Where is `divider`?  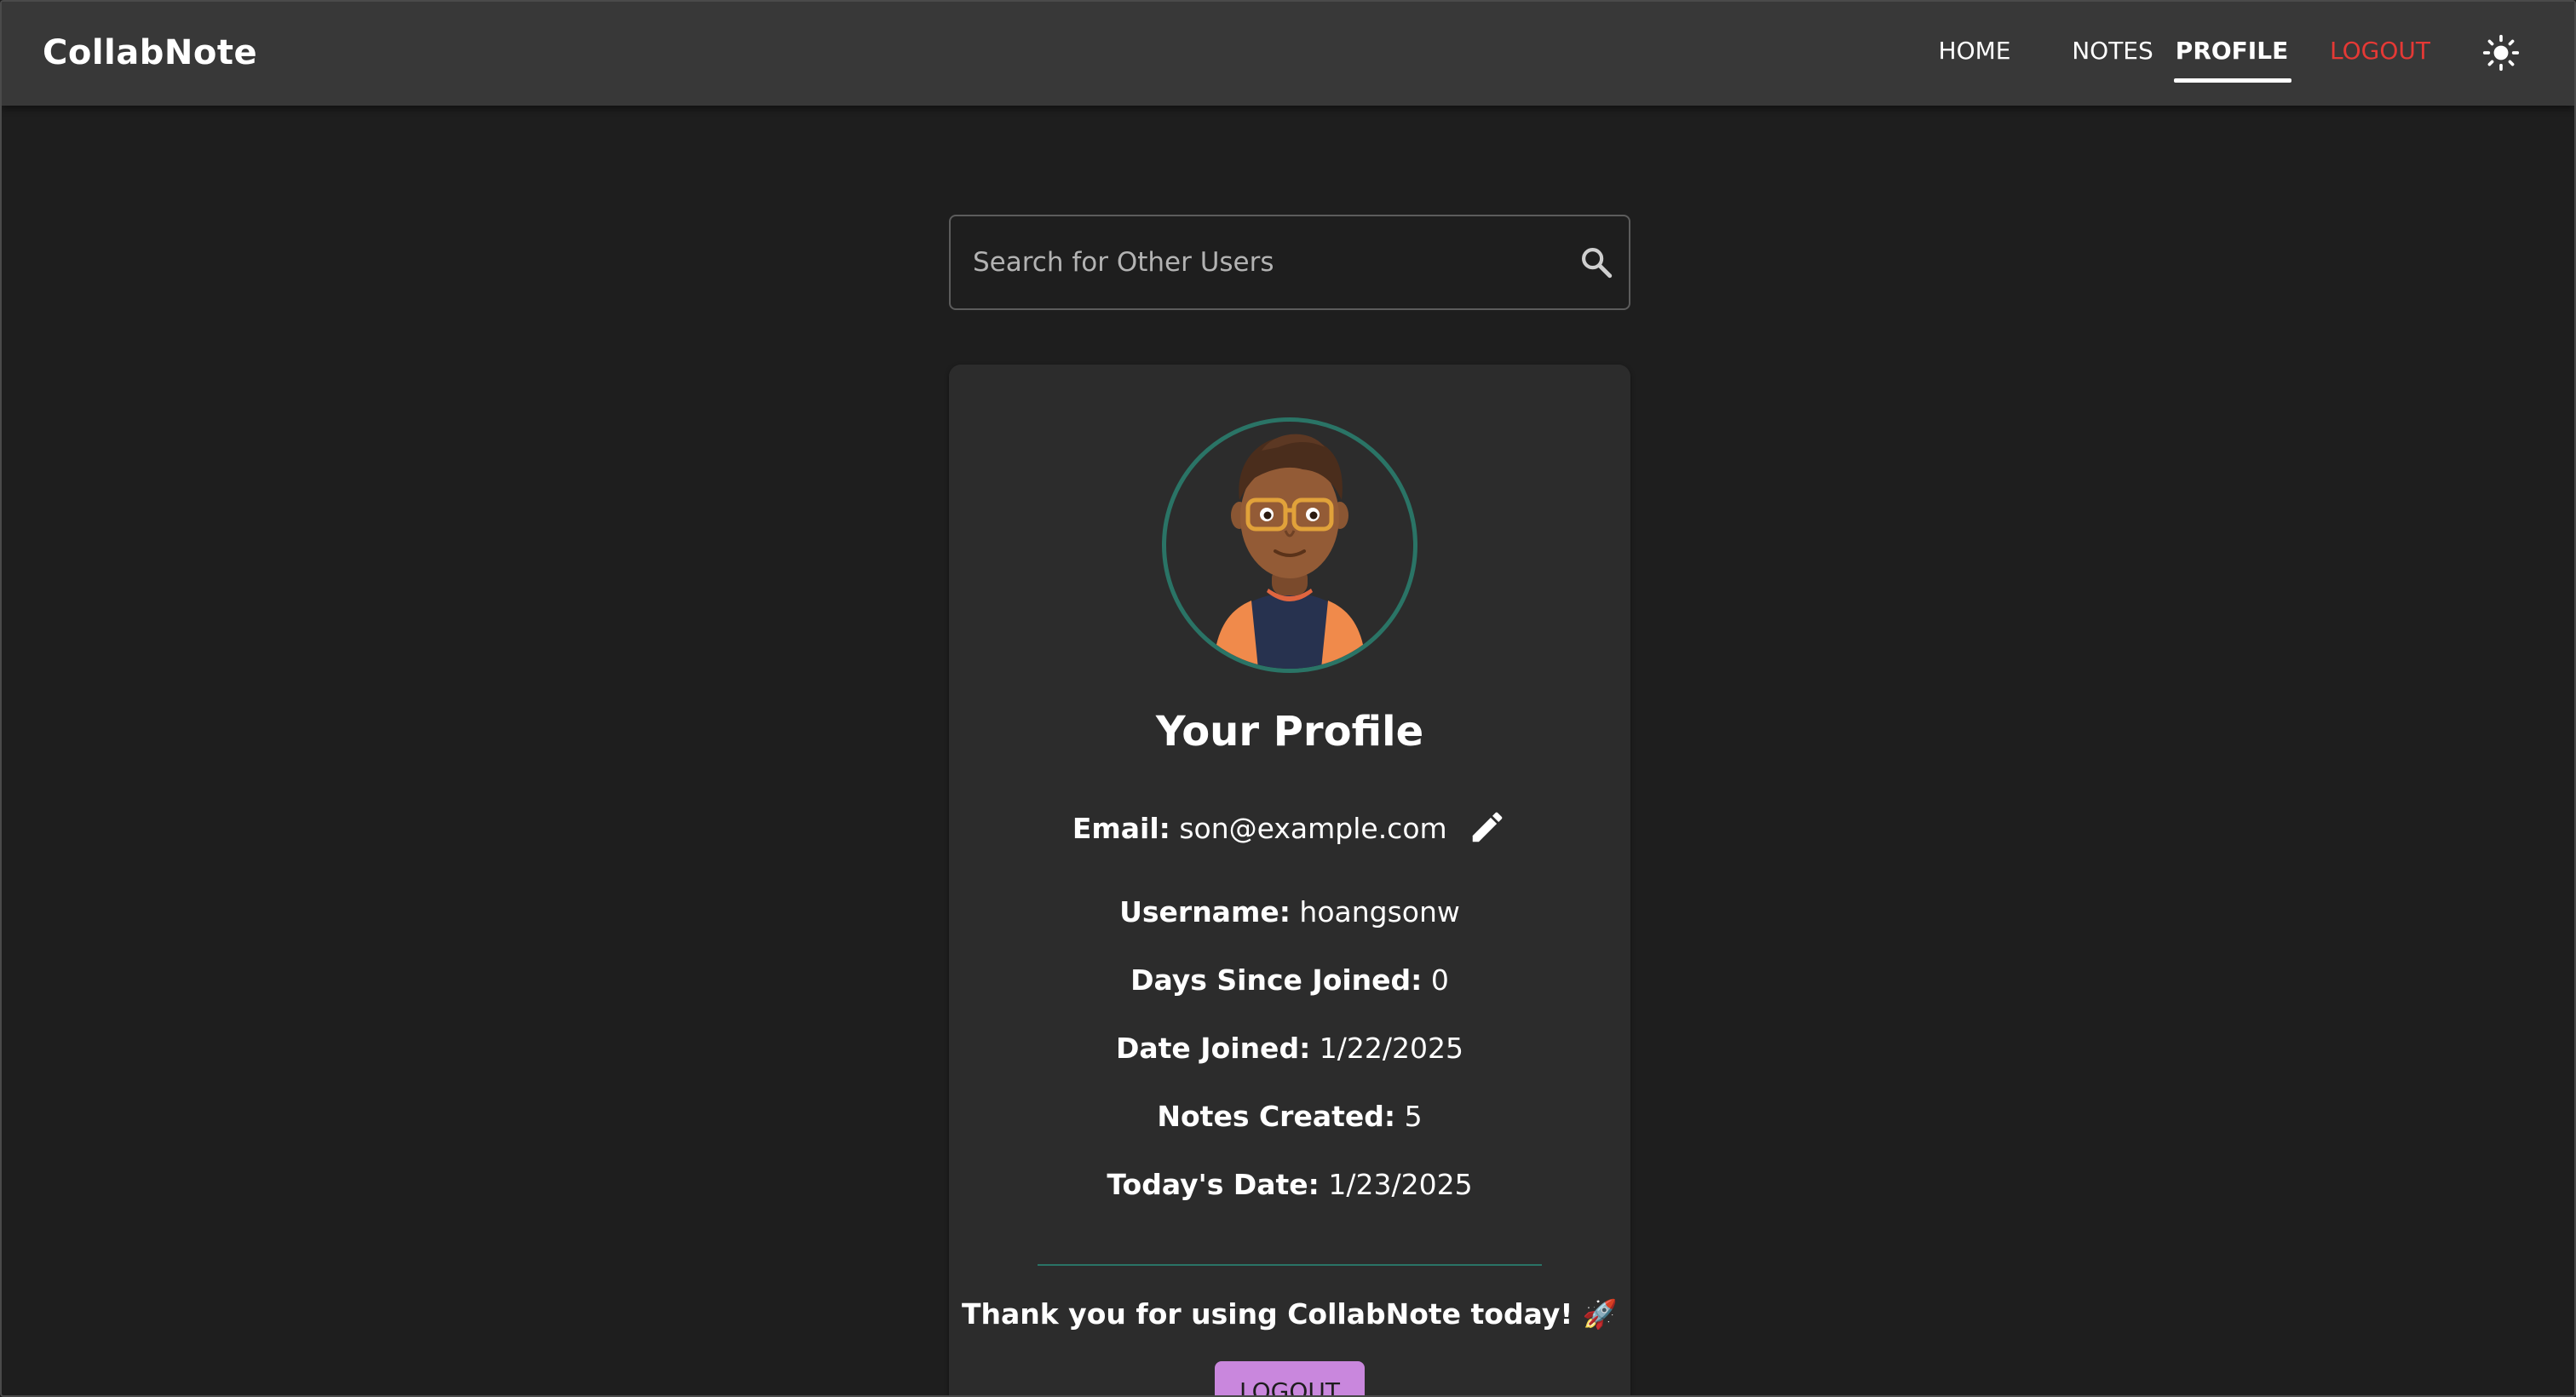 divider is located at coordinates (1290, 1265).